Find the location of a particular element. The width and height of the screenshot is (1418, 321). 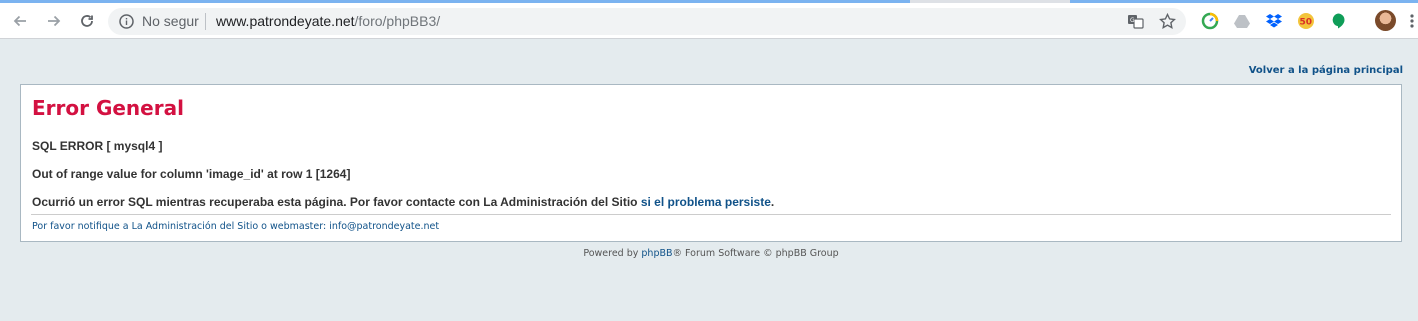

star-icon is located at coordinates (1167, 21).